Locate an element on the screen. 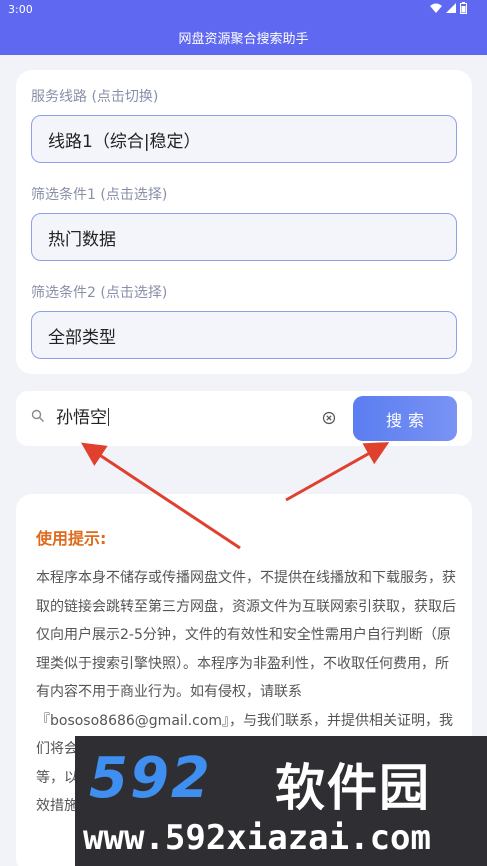 The width and height of the screenshot is (487, 866). watermark-banner: 592 软件园 www.592xiazai.com is located at coordinates (281, 801).